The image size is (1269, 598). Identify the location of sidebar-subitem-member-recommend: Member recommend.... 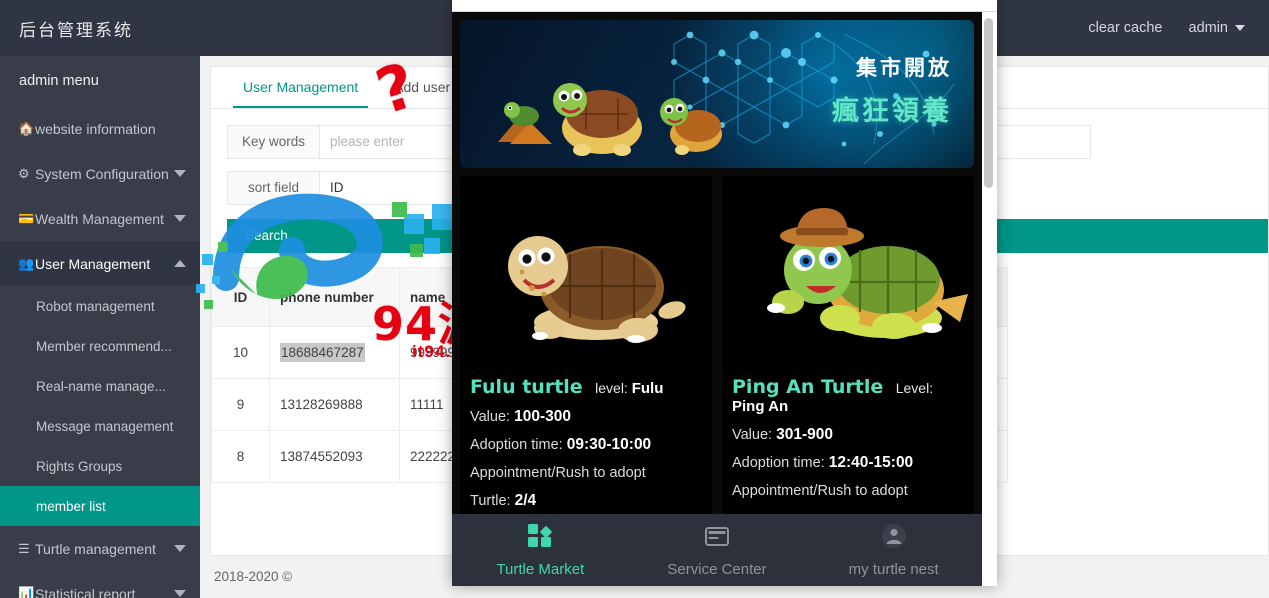
(100, 346).